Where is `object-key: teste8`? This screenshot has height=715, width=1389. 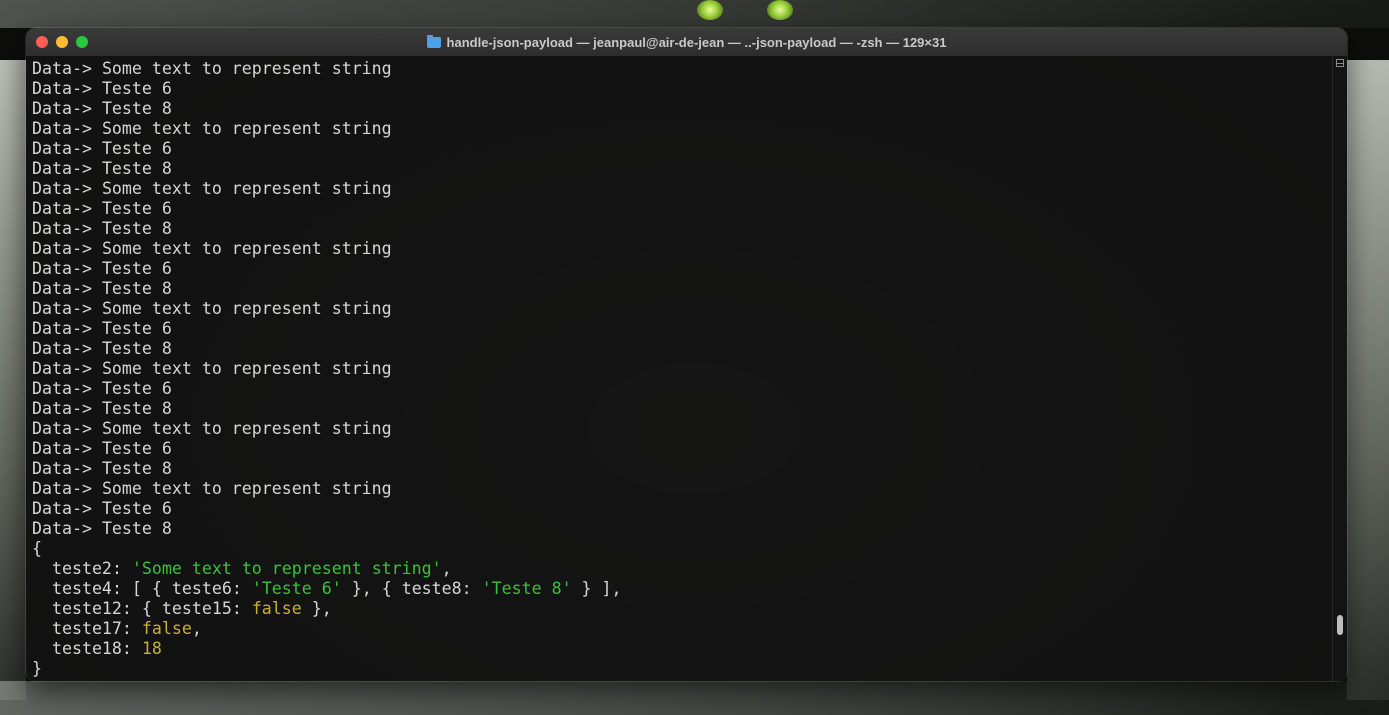
object-key: teste8 is located at coordinates (431, 588).